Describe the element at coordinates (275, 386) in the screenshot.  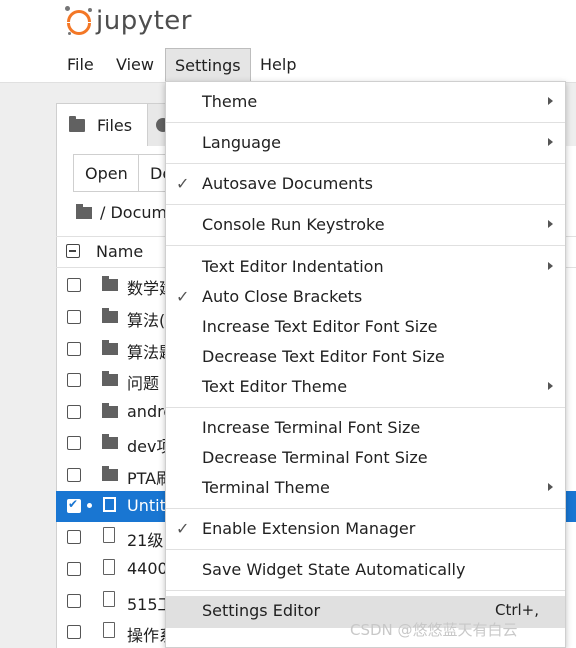
I see `menu-item-label: Text Editor Theme` at that location.